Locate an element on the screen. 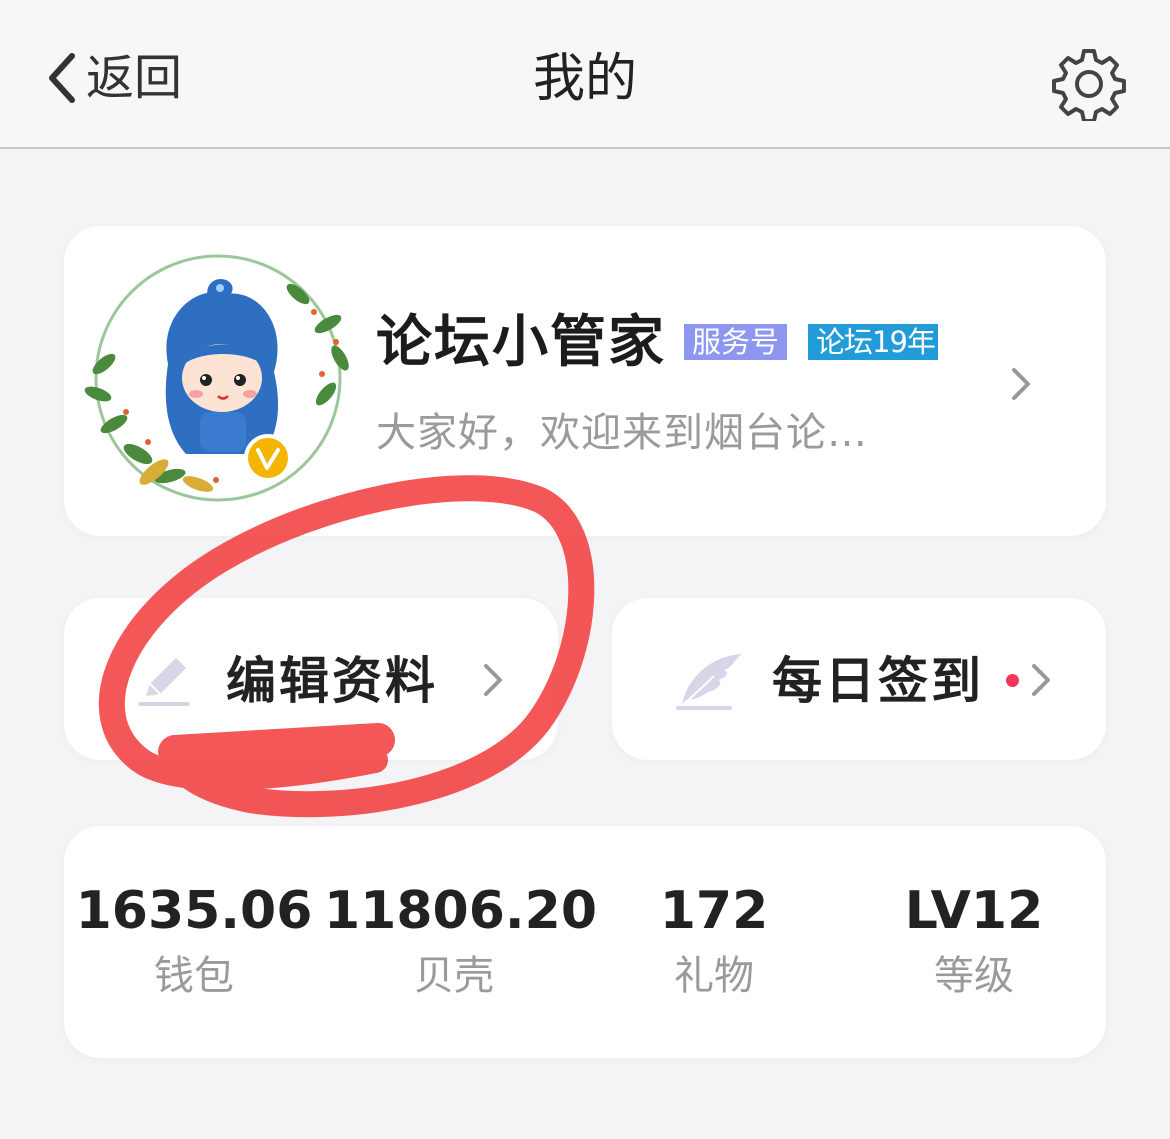  stat-label: 等级 is located at coordinates (974, 976).